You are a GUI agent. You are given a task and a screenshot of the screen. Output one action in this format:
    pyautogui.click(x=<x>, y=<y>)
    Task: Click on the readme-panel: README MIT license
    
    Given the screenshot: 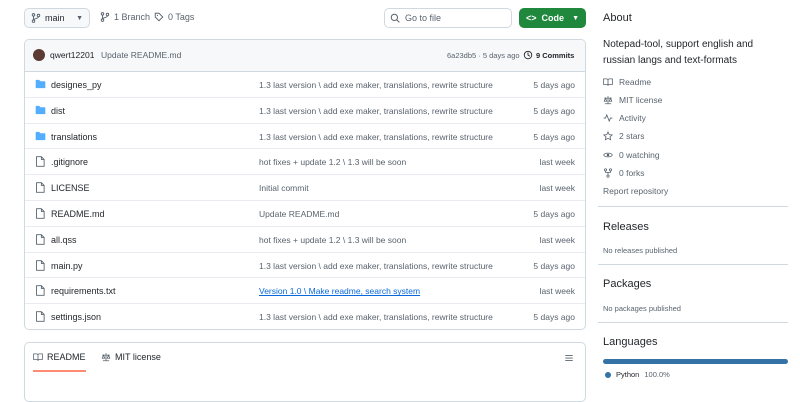 What is the action you would take?
    pyautogui.click(x=305, y=372)
    